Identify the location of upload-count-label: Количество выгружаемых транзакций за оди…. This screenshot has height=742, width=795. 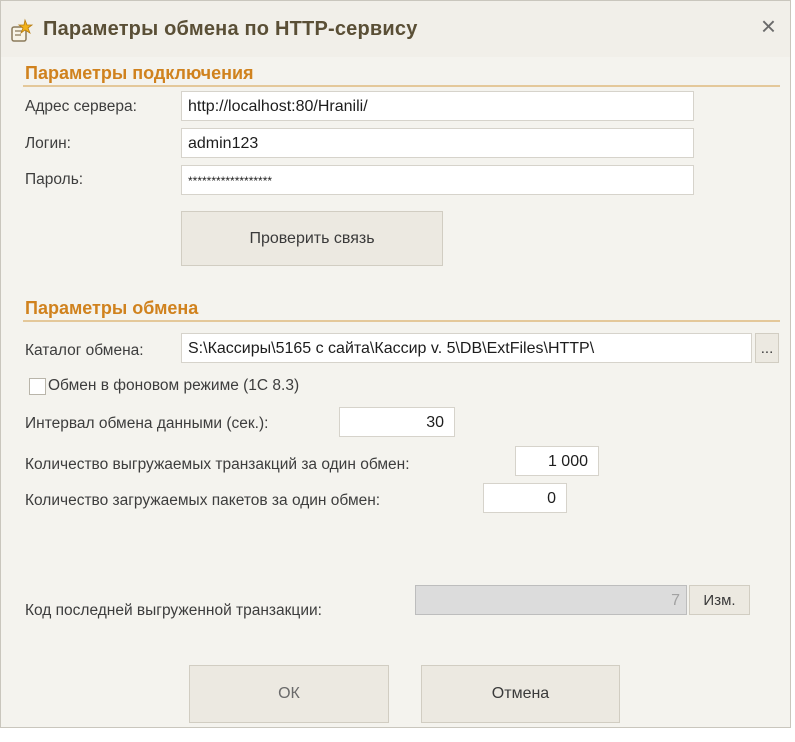
(217, 464).